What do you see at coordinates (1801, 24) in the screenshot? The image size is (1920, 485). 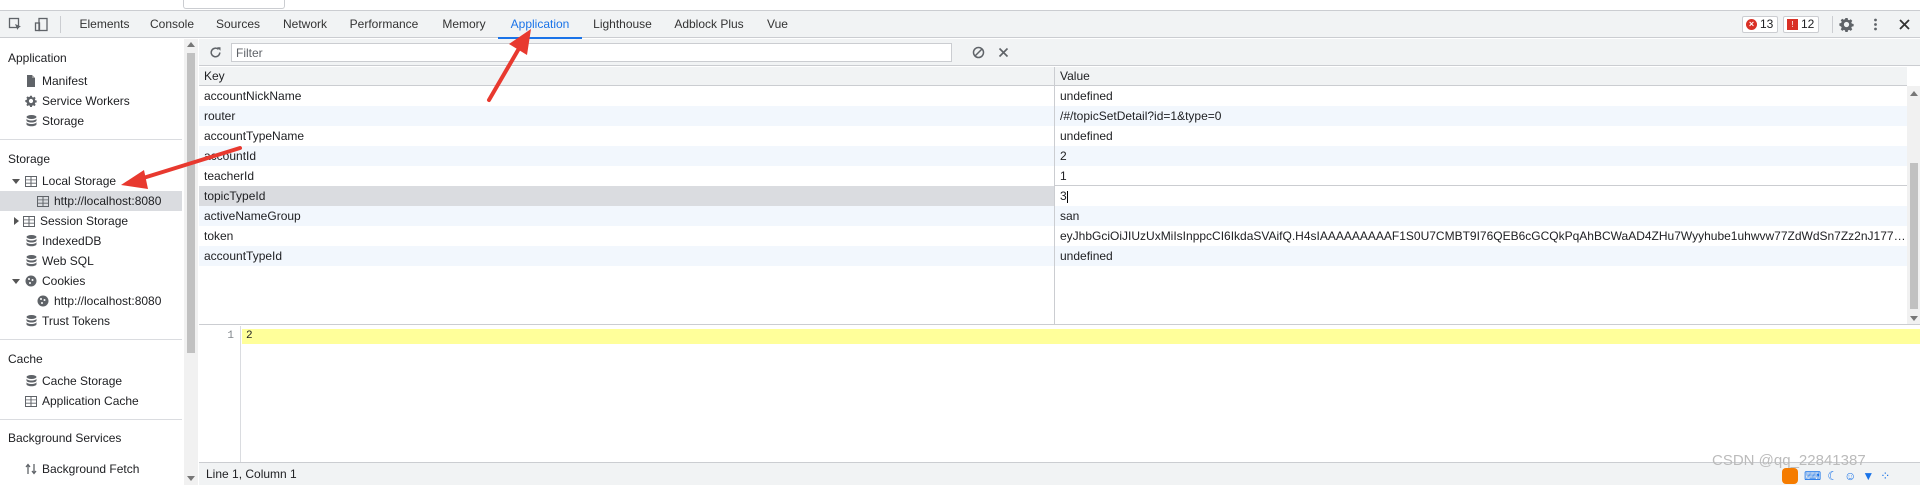 I see `issues-counter: ! 12` at bounding box center [1801, 24].